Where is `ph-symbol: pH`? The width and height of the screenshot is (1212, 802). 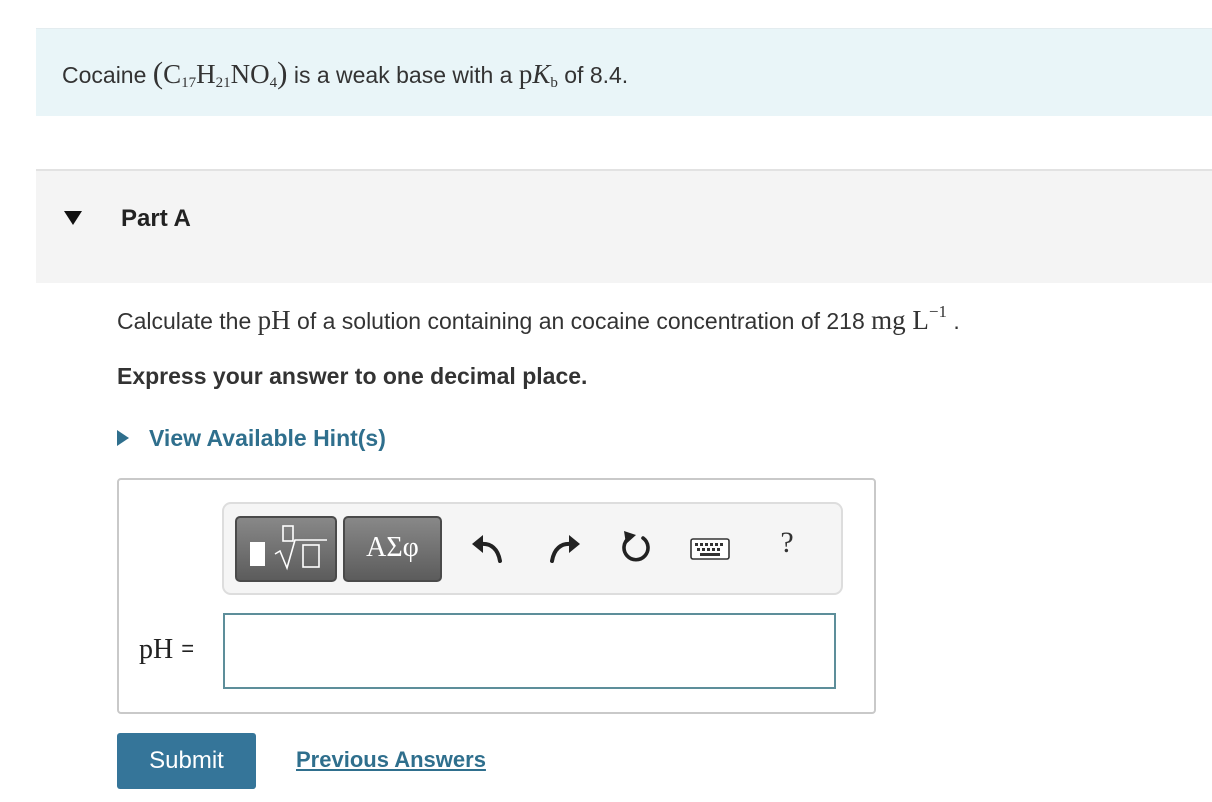 ph-symbol: pH is located at coordinates (274, 320).